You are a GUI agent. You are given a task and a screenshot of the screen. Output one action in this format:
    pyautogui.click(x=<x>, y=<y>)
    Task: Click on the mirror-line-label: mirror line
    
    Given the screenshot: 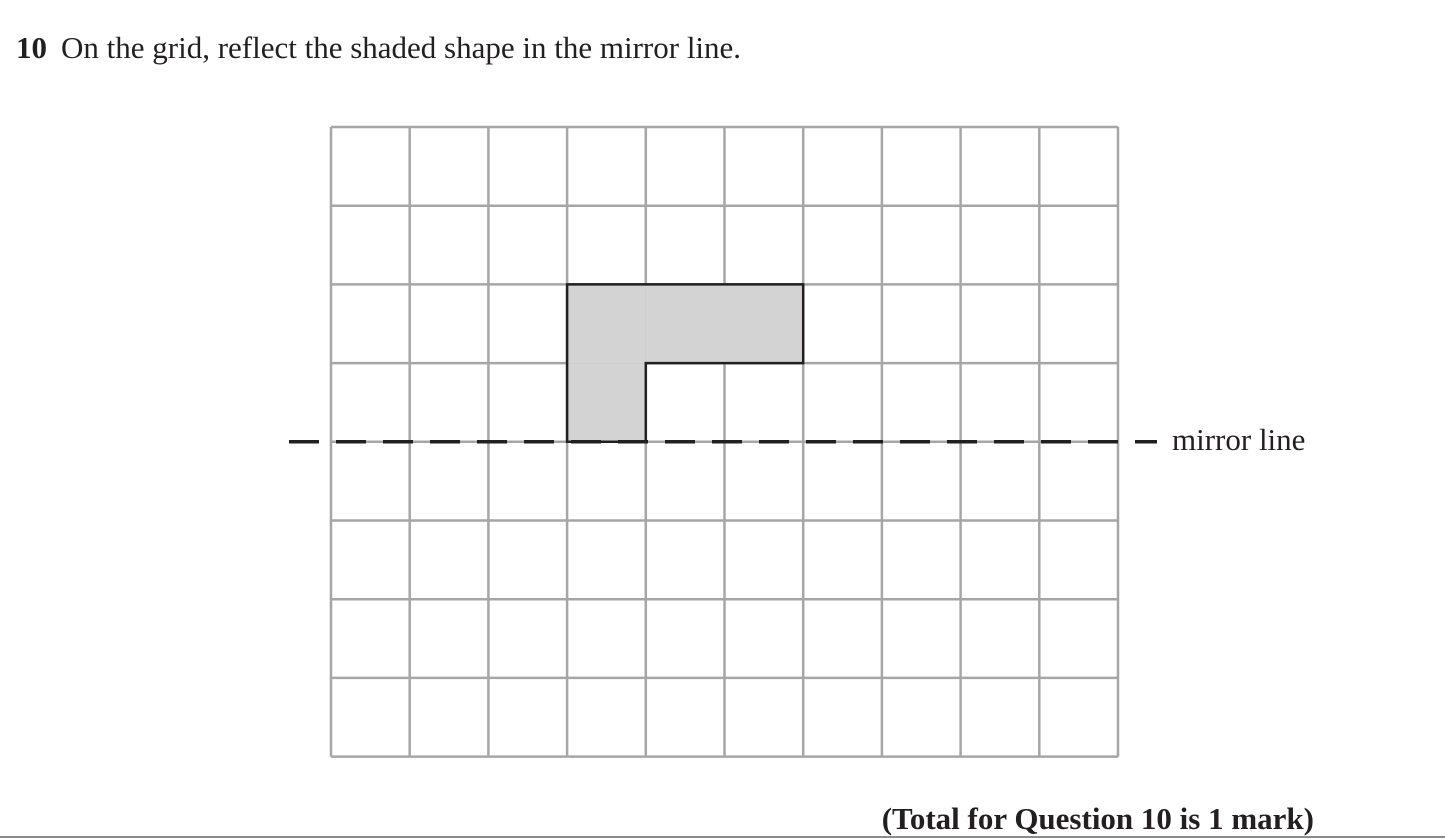 What is the action you would take?
    pyautogui.click(x=1239, y=439)
    